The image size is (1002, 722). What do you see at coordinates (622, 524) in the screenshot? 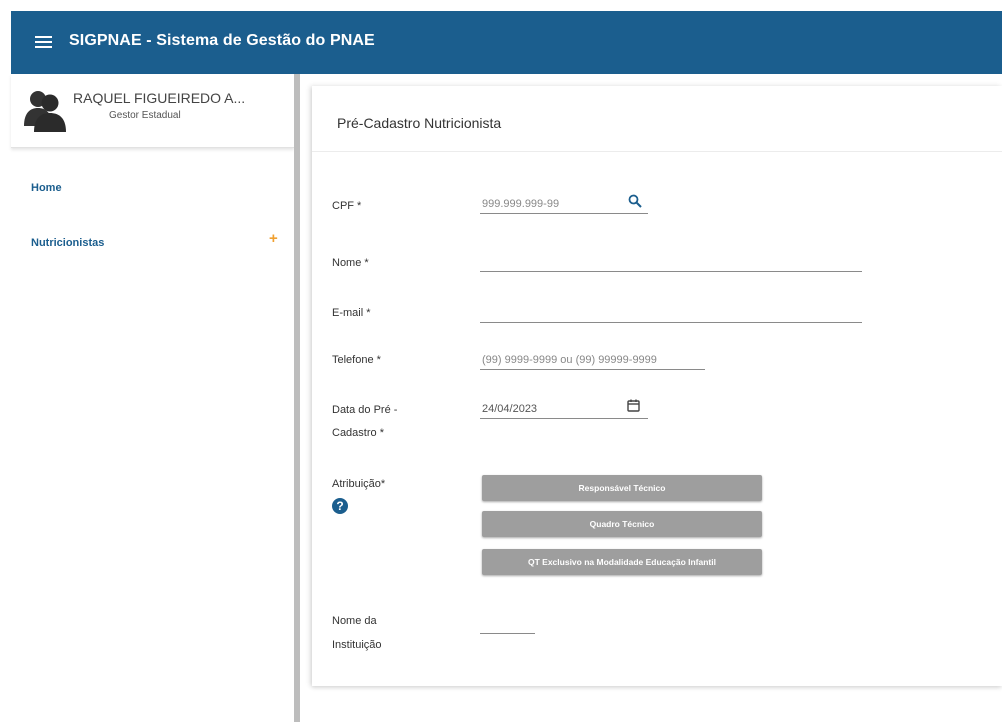
I see `quadro-tecnico-button: Quadro Técnico` at bounding box center [622, 524].